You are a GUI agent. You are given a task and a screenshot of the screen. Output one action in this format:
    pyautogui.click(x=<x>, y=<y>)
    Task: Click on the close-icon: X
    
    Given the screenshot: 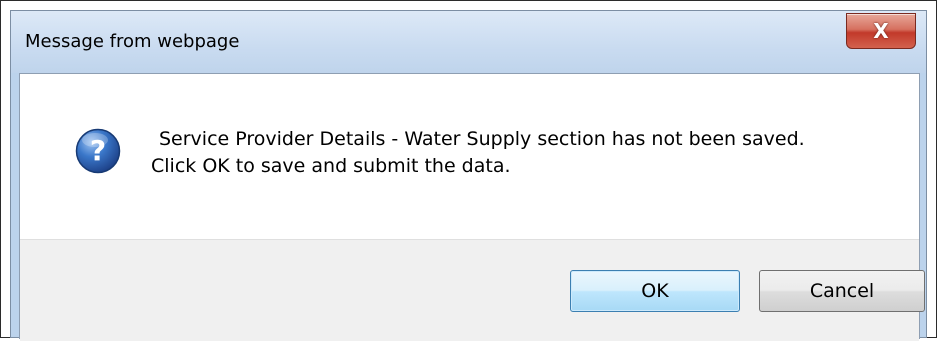 What is the action you would take?
    pyautogui.click(x=881, y=31)
    